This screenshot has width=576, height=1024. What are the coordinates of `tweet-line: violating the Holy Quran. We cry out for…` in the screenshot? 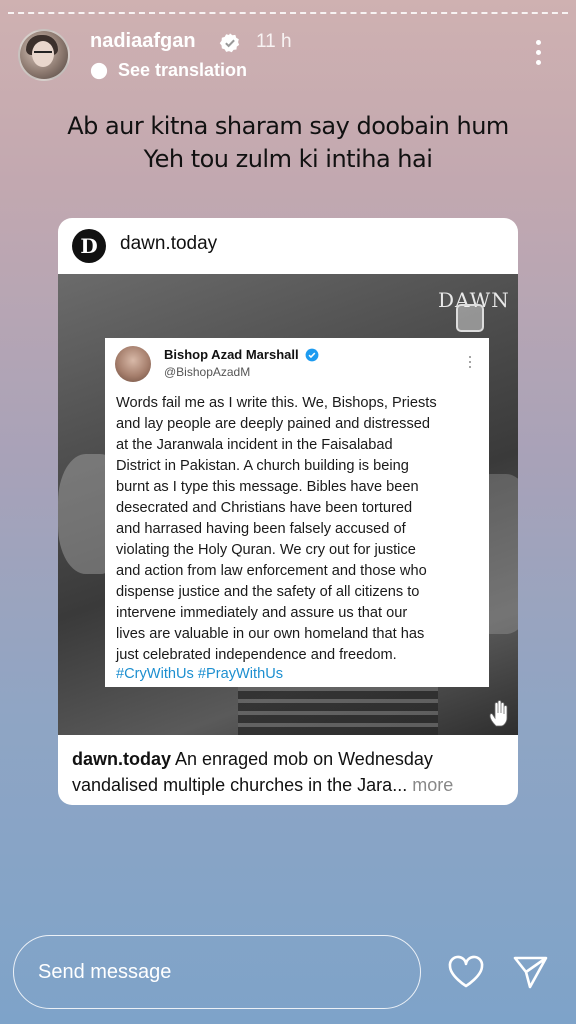 It's located at (266, 550).